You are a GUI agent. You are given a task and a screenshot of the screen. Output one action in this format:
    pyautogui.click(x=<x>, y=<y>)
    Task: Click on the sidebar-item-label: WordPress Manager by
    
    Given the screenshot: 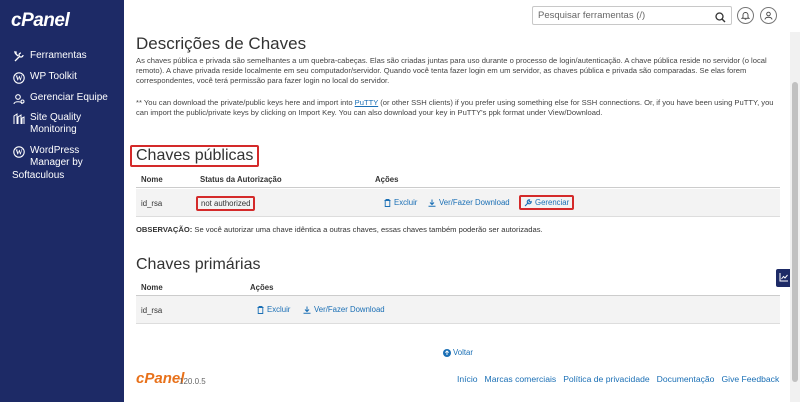 What is the action you would take?
    pyautogui.click(x=56, y=156)
    